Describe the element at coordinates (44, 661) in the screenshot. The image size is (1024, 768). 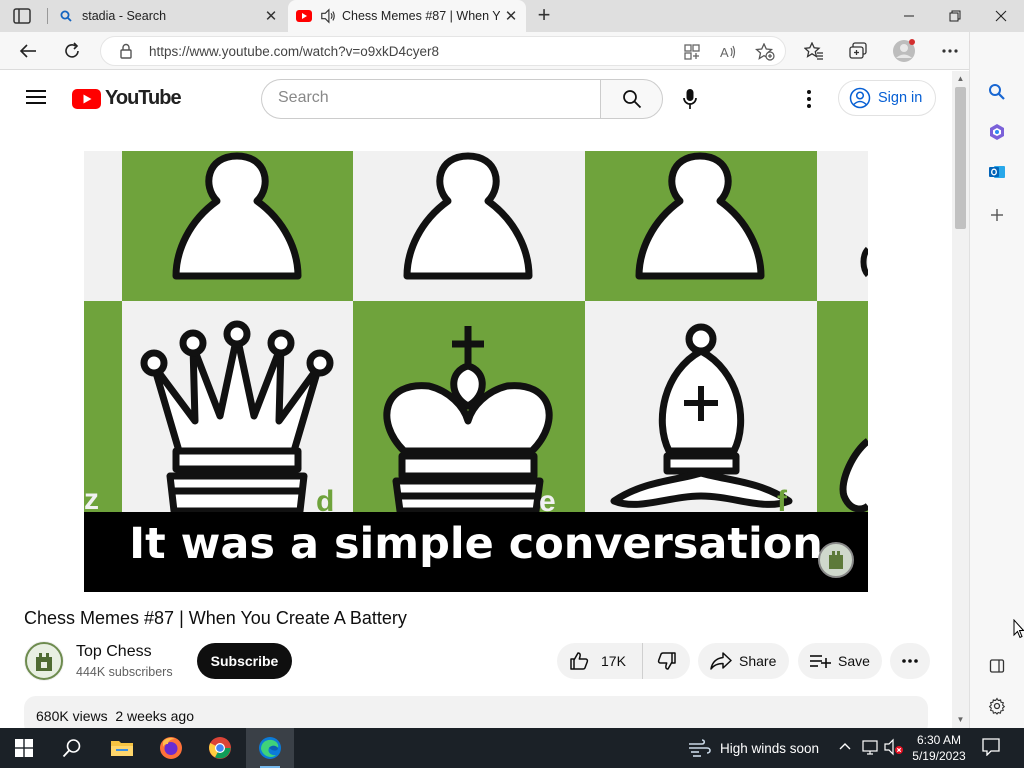
I see `channel-avatar` at that location.